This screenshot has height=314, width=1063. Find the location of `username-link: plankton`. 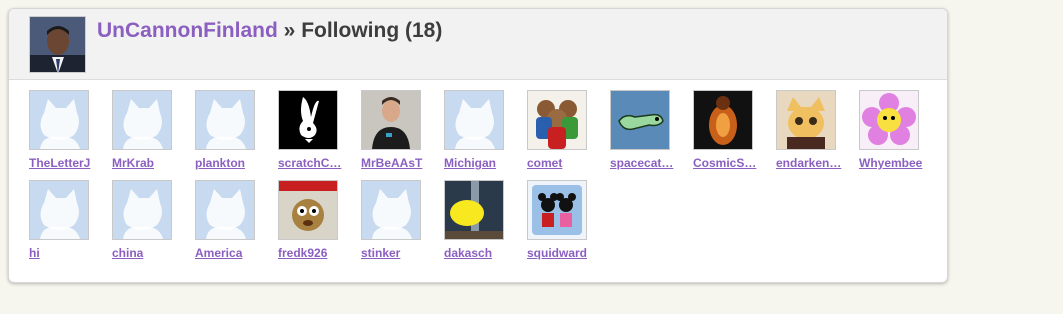

username-link: plankton is located at coordinates (231, 163).